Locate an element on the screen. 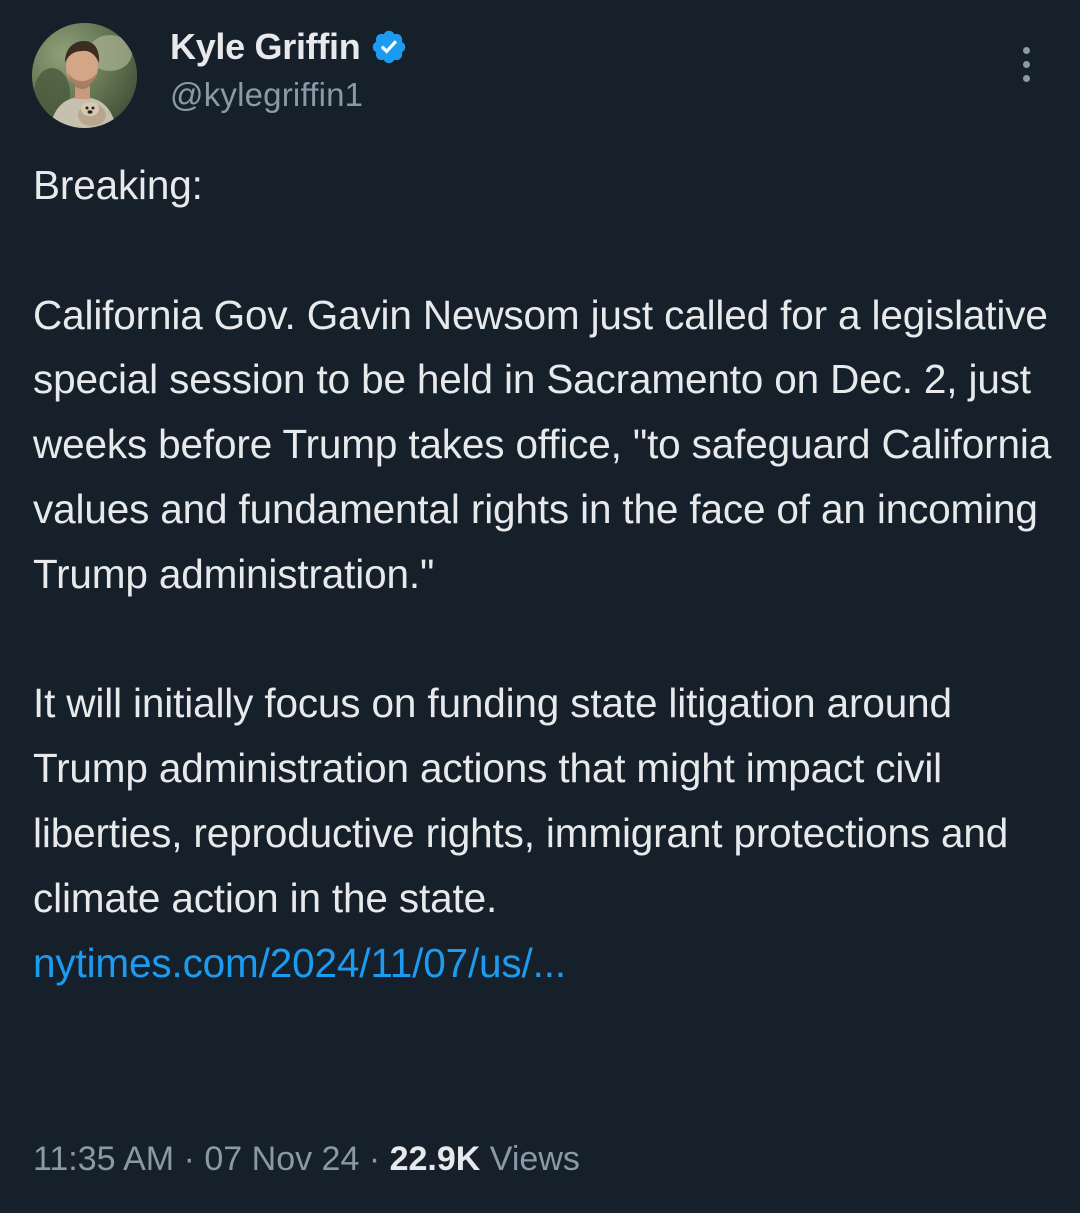 The height and width of the screenshot is (1213, 1080). views-label: Views is located at coordinates (534, 1159).